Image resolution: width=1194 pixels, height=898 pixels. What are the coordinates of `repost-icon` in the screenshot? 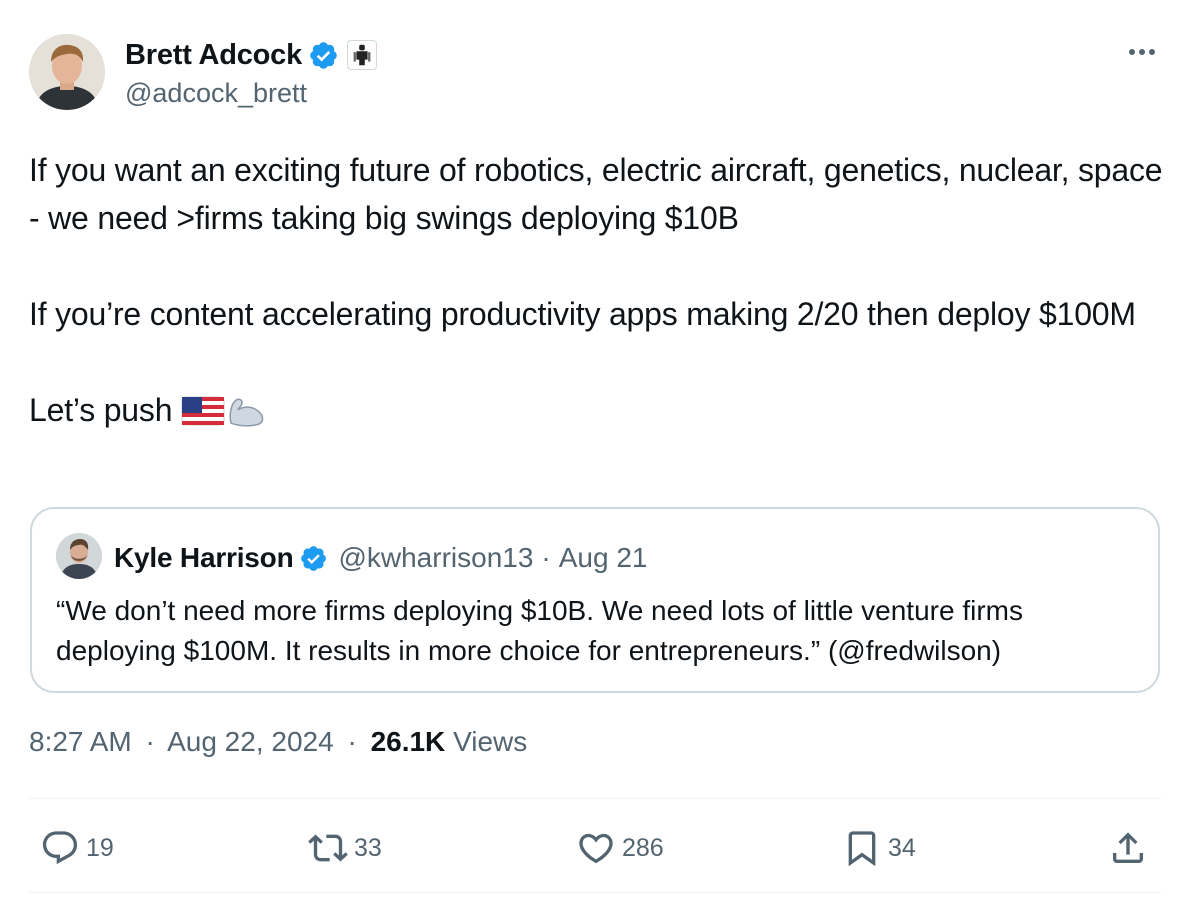 It's located at (328, 848).